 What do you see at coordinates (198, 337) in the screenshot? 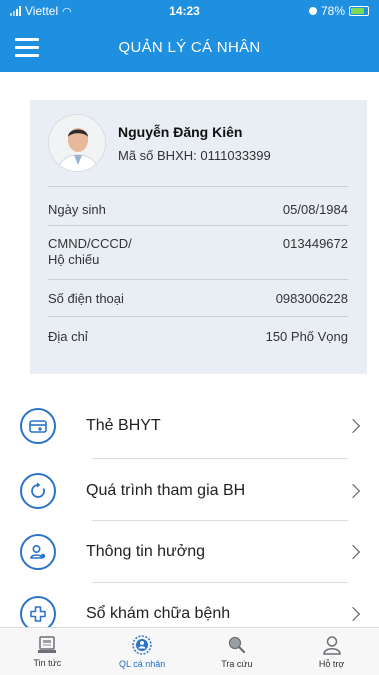
I see `info-row-address: Địa chỉ 150 Phố Vọng` at bounding box center [198, 337].